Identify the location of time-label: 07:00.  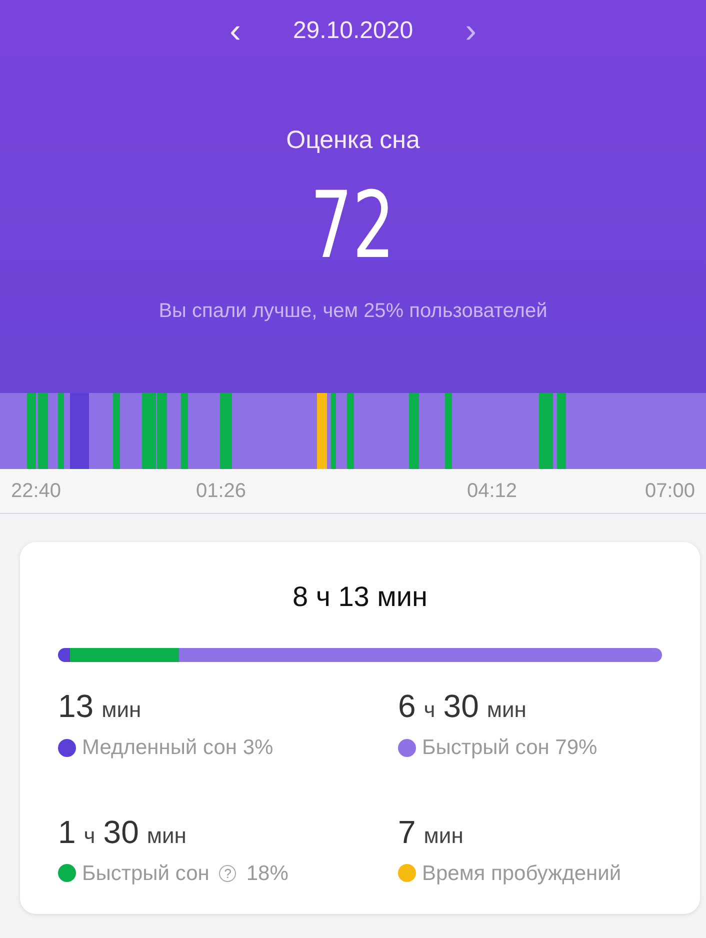
(670, 491).